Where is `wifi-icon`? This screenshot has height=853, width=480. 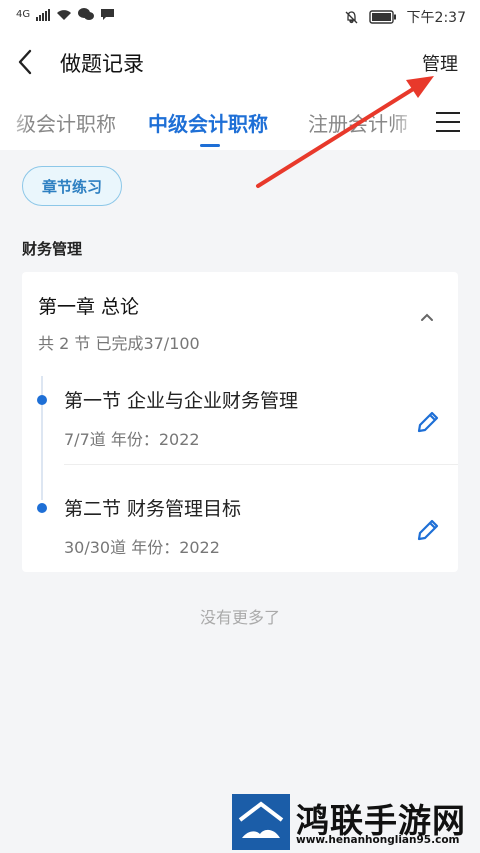 wifi-icon is located at coordinates (64, 14).